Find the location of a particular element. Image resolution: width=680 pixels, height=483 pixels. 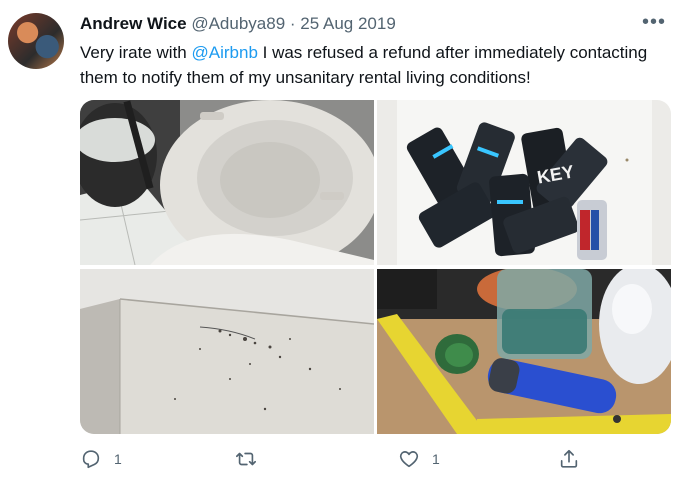

tweet-header: Andrew Wice @Adubya89 · 25 Aug 2019 is located at coordinates (238, 24).